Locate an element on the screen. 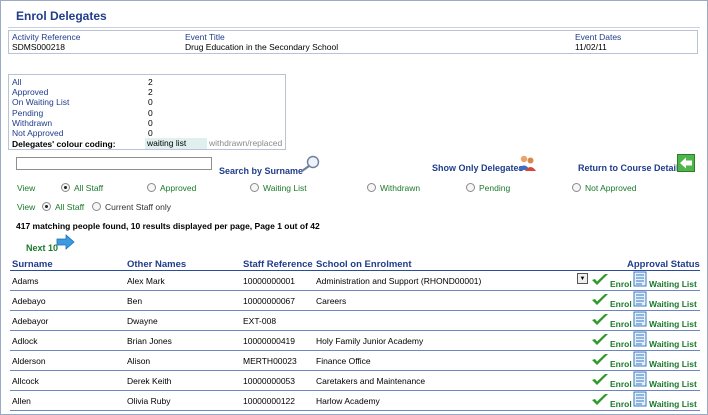 The image size is (708, 415). page-title: Enrol Delegates is located at coordinates (61, 16).